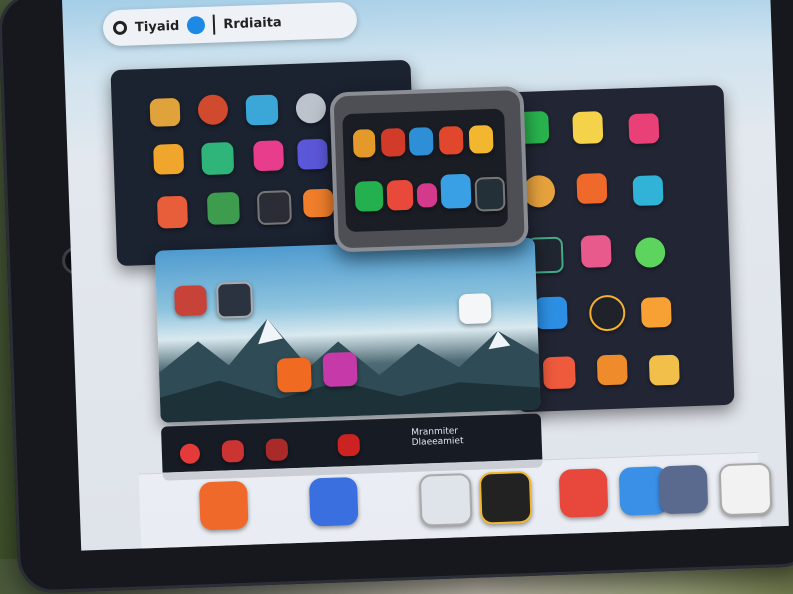  What do you see at coordinates (644, 129) in the screenshot?
I see `stickies-app-icon` at bounding box center [644, 129].